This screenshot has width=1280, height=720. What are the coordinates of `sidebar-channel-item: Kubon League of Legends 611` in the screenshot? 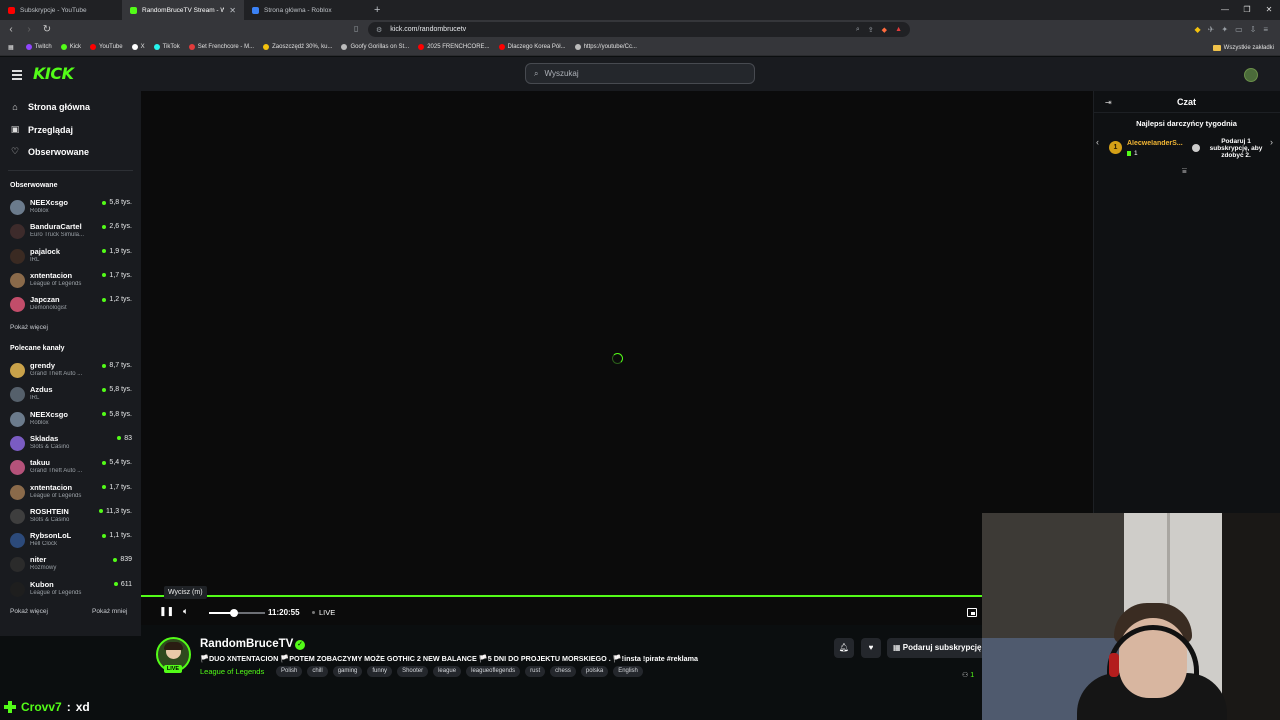 It's located at (71, 590).